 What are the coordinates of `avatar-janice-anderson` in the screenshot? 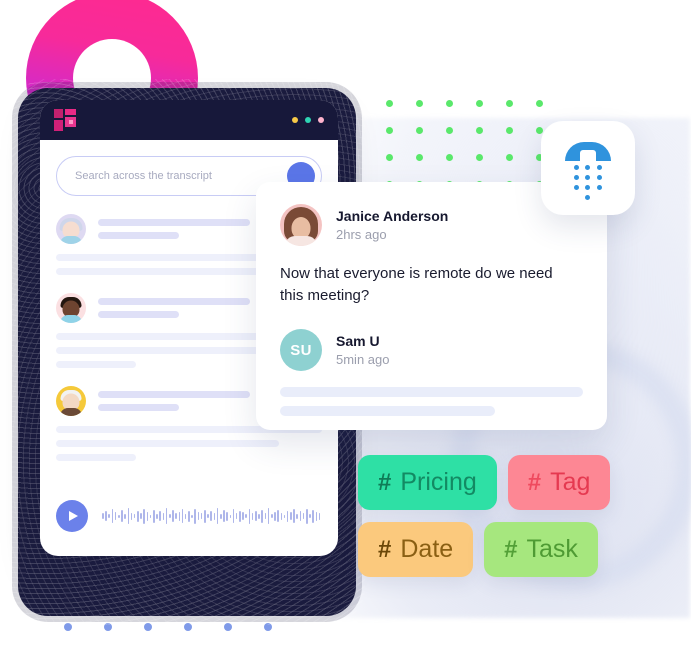 It's located at (301, 225).